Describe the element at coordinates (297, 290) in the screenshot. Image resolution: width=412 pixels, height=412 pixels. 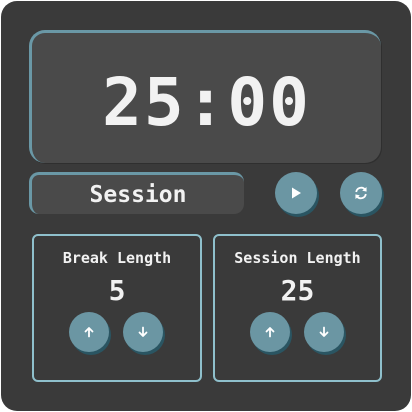
I see `session-length-value: 25` at that location.